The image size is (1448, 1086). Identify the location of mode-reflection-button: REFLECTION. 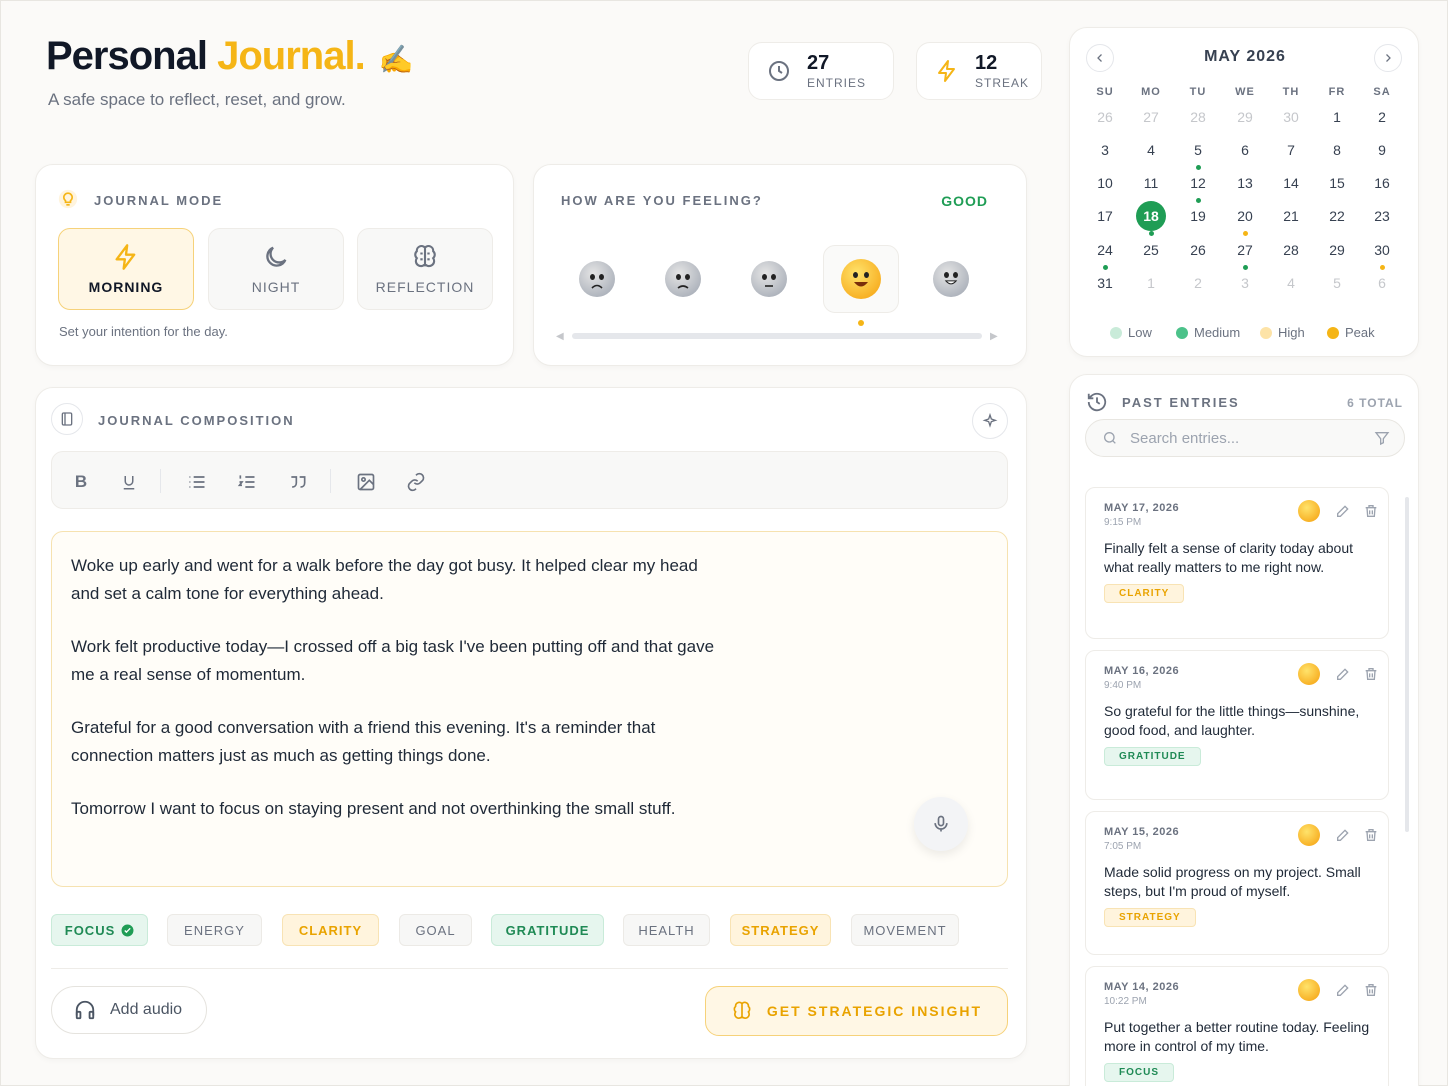
(425, 269).